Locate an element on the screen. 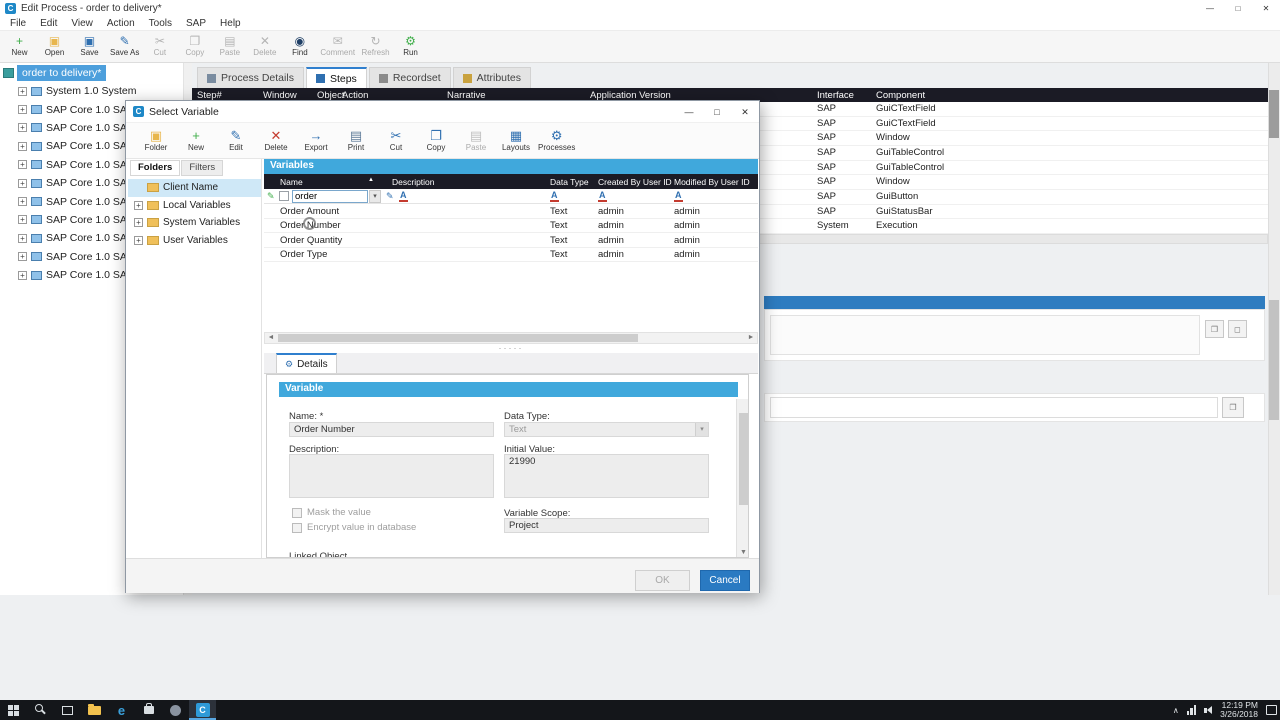 This screenshot has height=720, width=1280. details-scrollbar: ▼ is located at coordinates (742, 478).